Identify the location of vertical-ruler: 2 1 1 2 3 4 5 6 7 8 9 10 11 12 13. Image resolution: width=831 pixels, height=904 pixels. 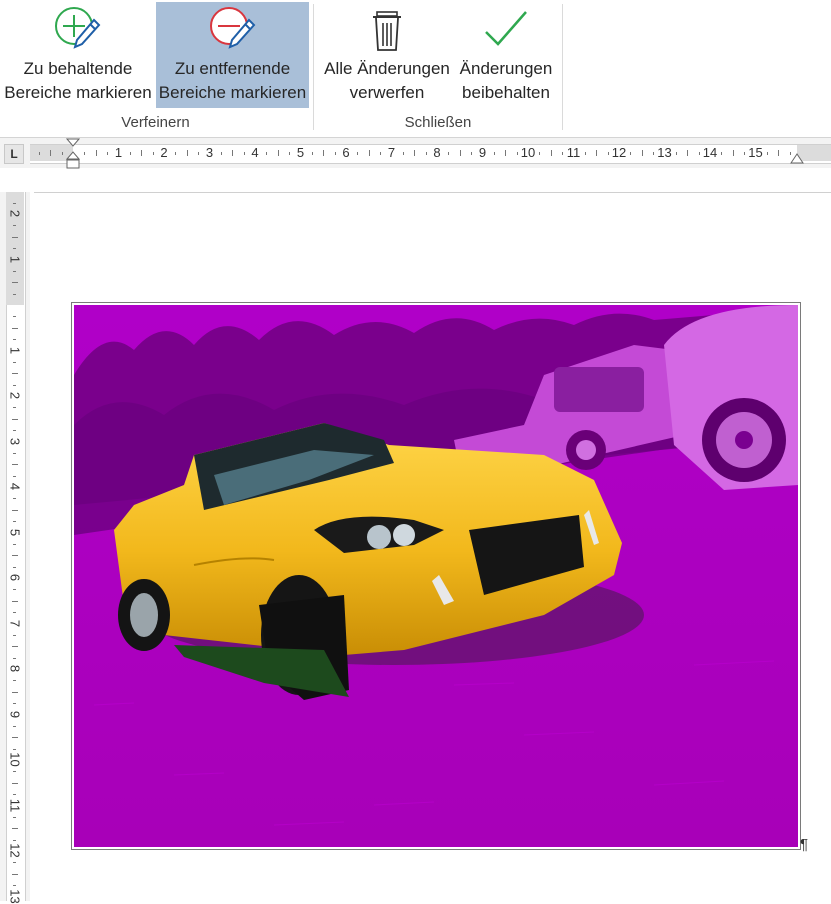
(15, 548).